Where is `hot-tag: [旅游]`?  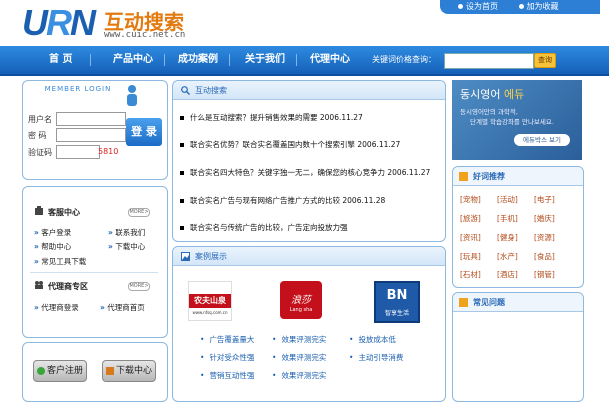 hot-tag: [旅游] is located at coordinates (470, 218).